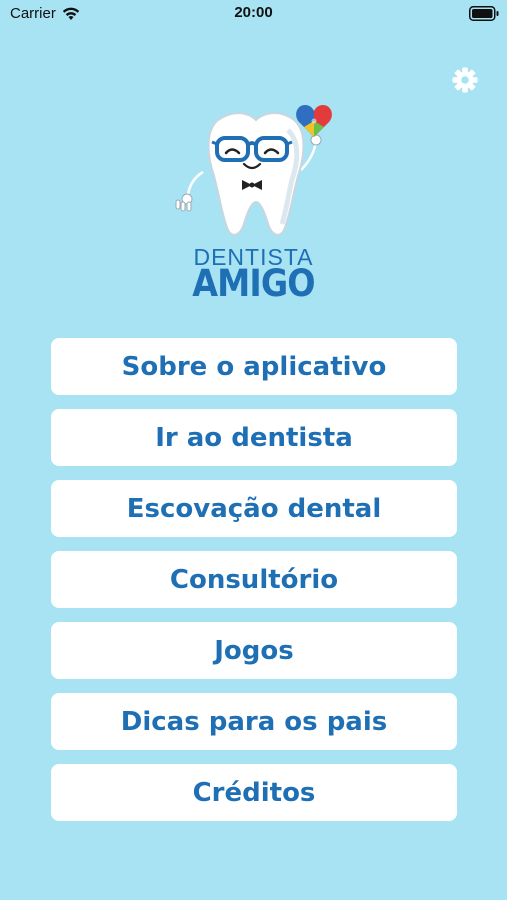  What do you see at coordinates (253, 283) in the screenshot?
I see `logo-title-line2: AMIGO` at bounding box center [253, 283].